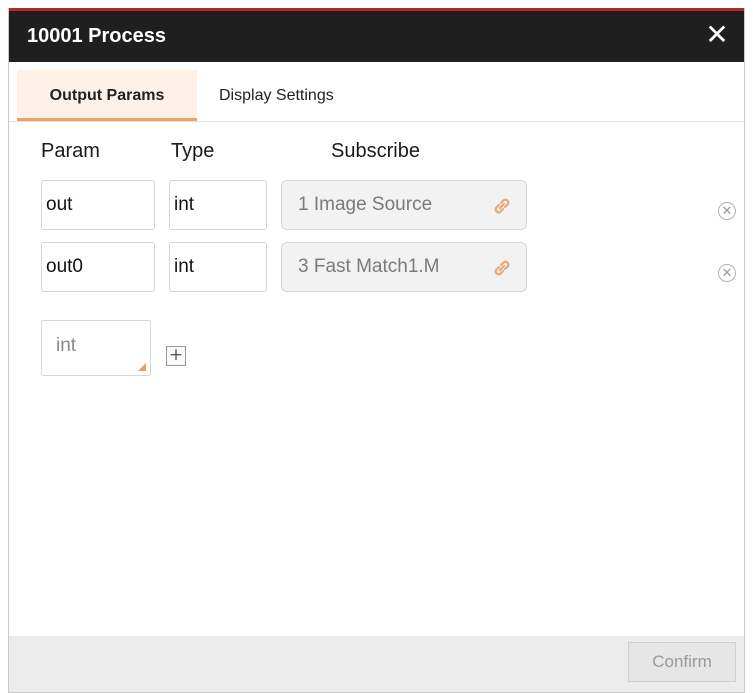  What do you see at coordinates (142, 367) in the screenshot?
I see `resize-corner-icon` at bounding box center [142, 367].